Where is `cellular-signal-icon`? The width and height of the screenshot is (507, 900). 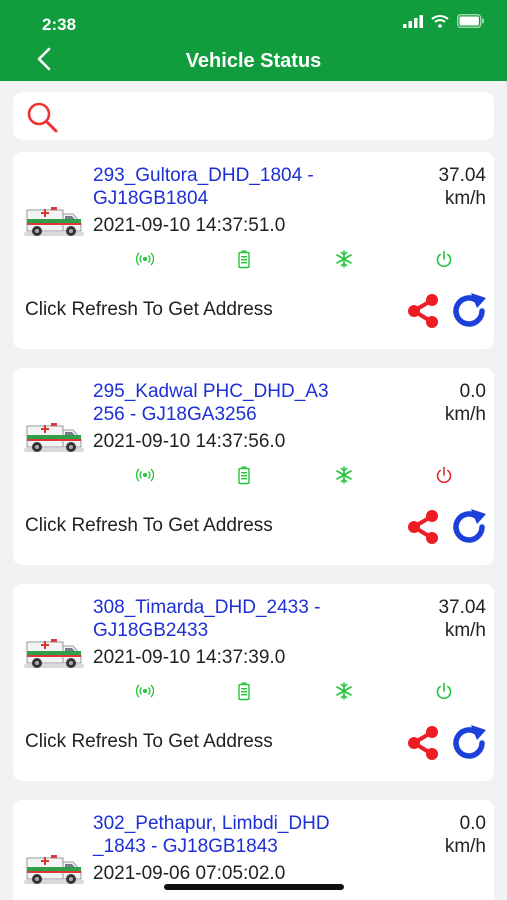 cellular-signal-icon is located at coordinates (413, 21).